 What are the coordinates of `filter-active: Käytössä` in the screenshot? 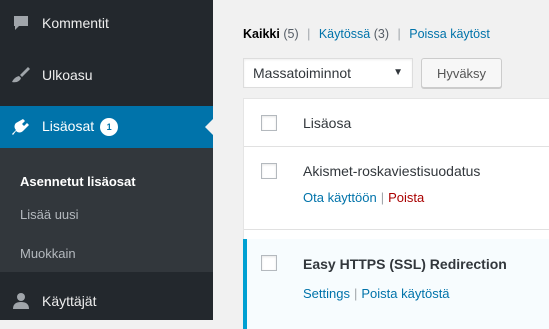 It's located at (344, 34).